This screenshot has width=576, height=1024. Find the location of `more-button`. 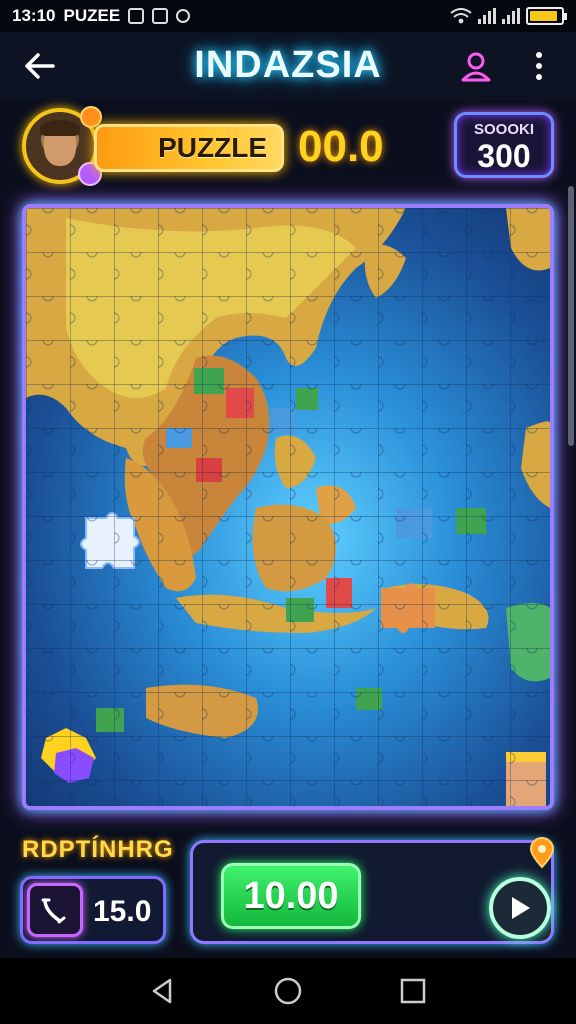

more-button is located at coordinates (539, 66).